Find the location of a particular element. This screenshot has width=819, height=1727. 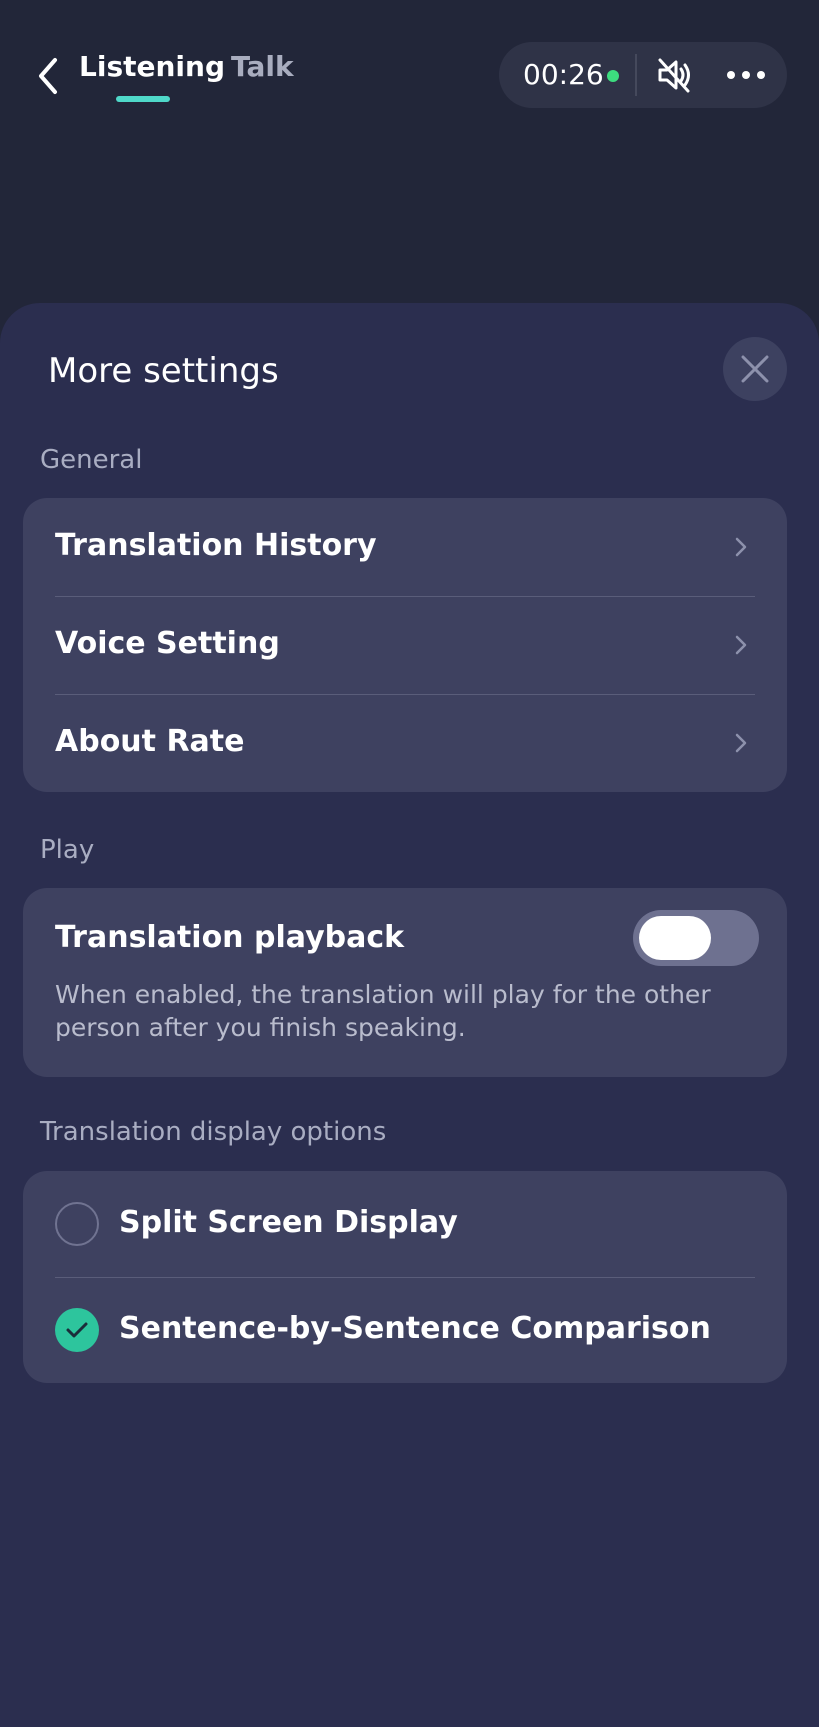

recording-indicator is located at coordinates (613, 76).